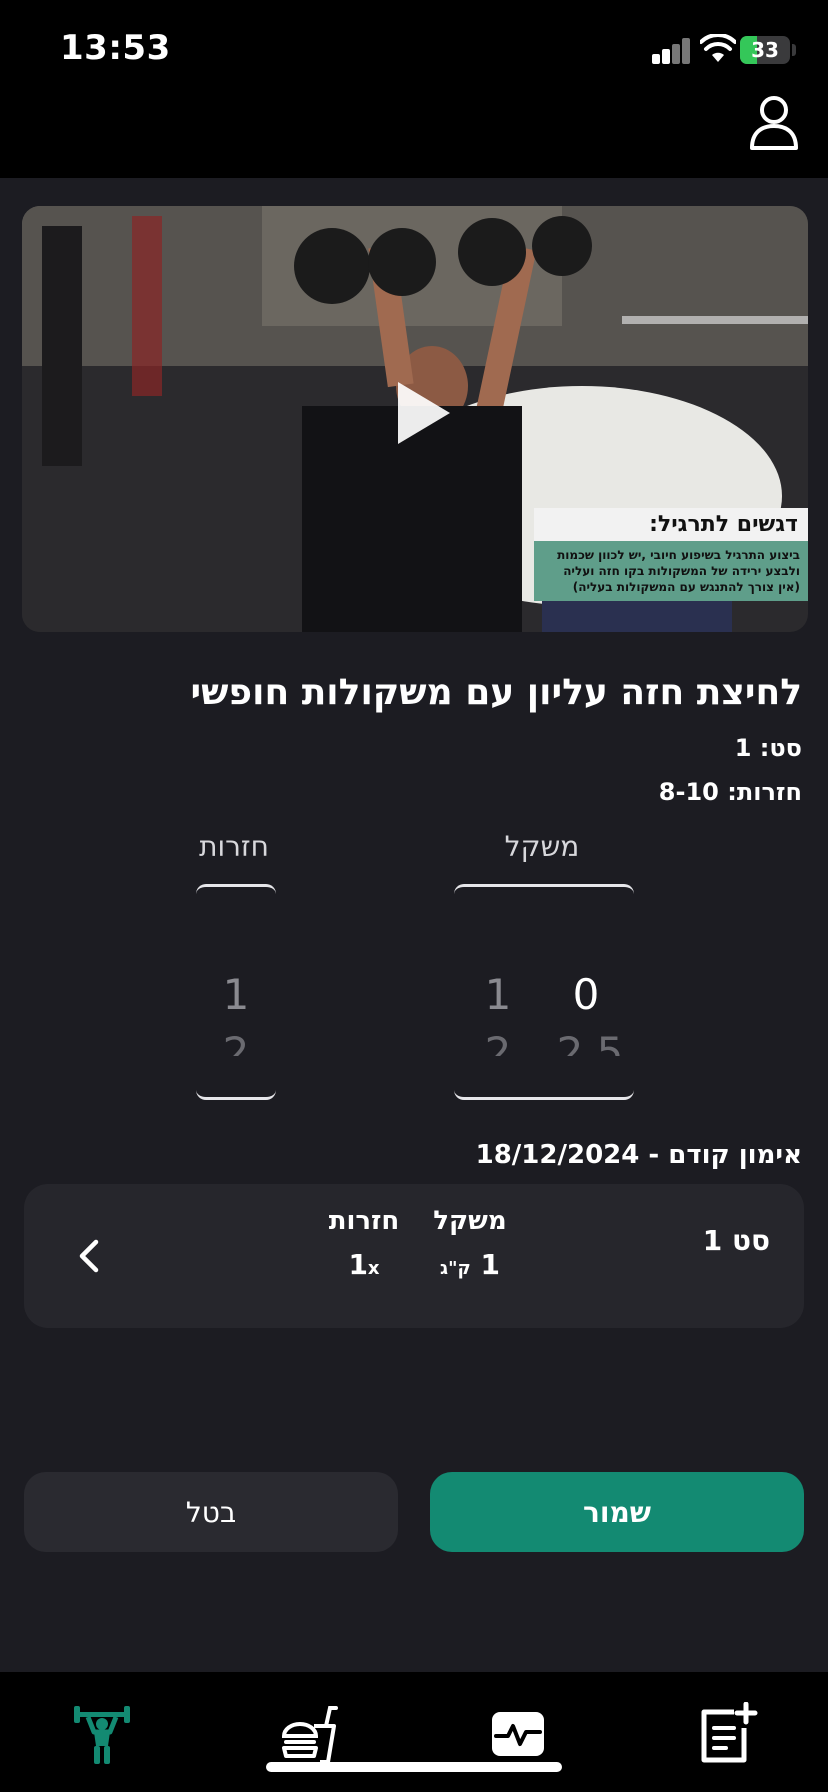 The height and width of the screenshot is (1792, 828). I want to click on reps-info: חזרות: 8-10, so click(730, 792).